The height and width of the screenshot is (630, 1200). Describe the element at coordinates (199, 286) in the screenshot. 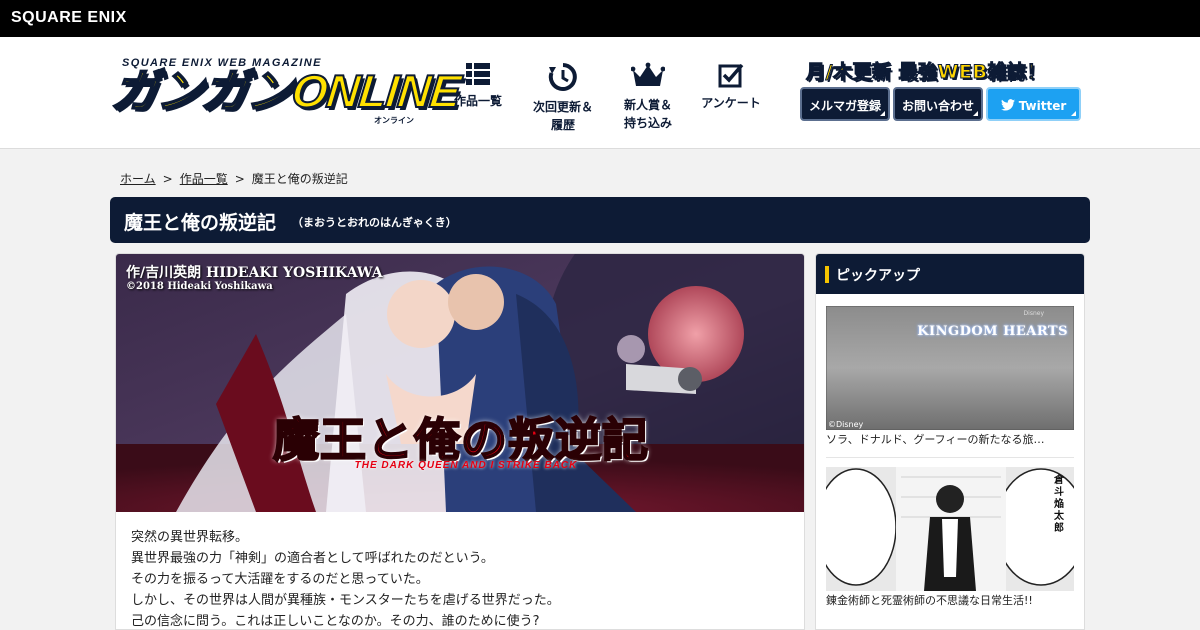

I see `banner-copyright: ©2018 Hideaki Yoshikawa` at that location.